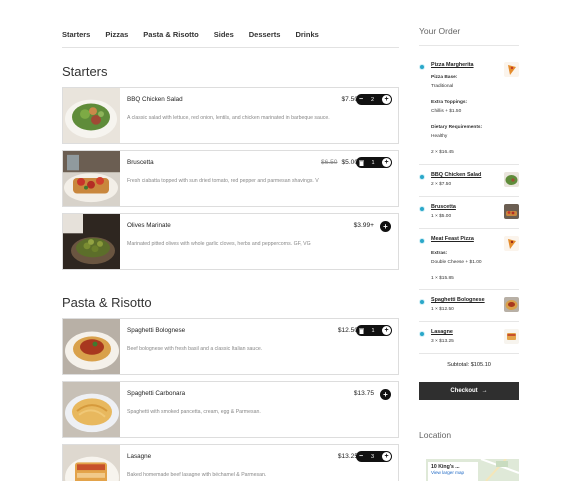 The width and height of the screenshot is (580, 481). Describe the element at coordinates (452, 65) in the screenshot. I see `order-item-name: Pizza Margherita` at that location.